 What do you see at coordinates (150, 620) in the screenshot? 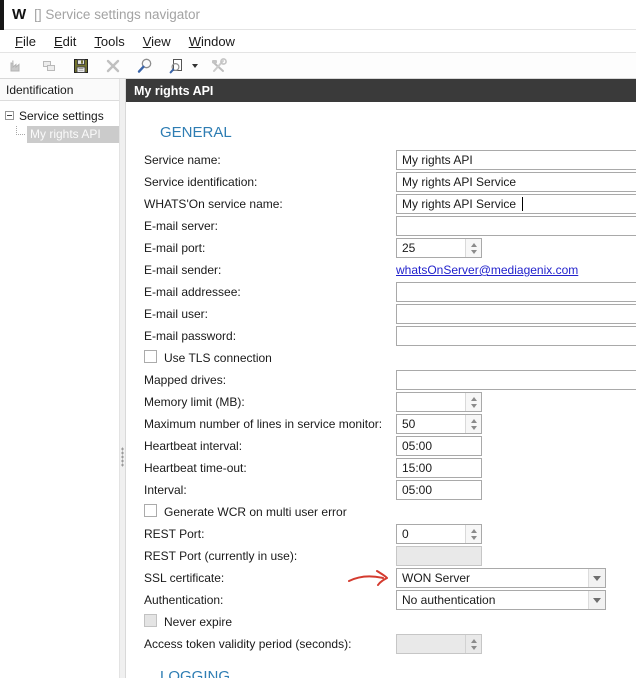
I see `never-expire-checkbox` at bounding box center [150, 620].